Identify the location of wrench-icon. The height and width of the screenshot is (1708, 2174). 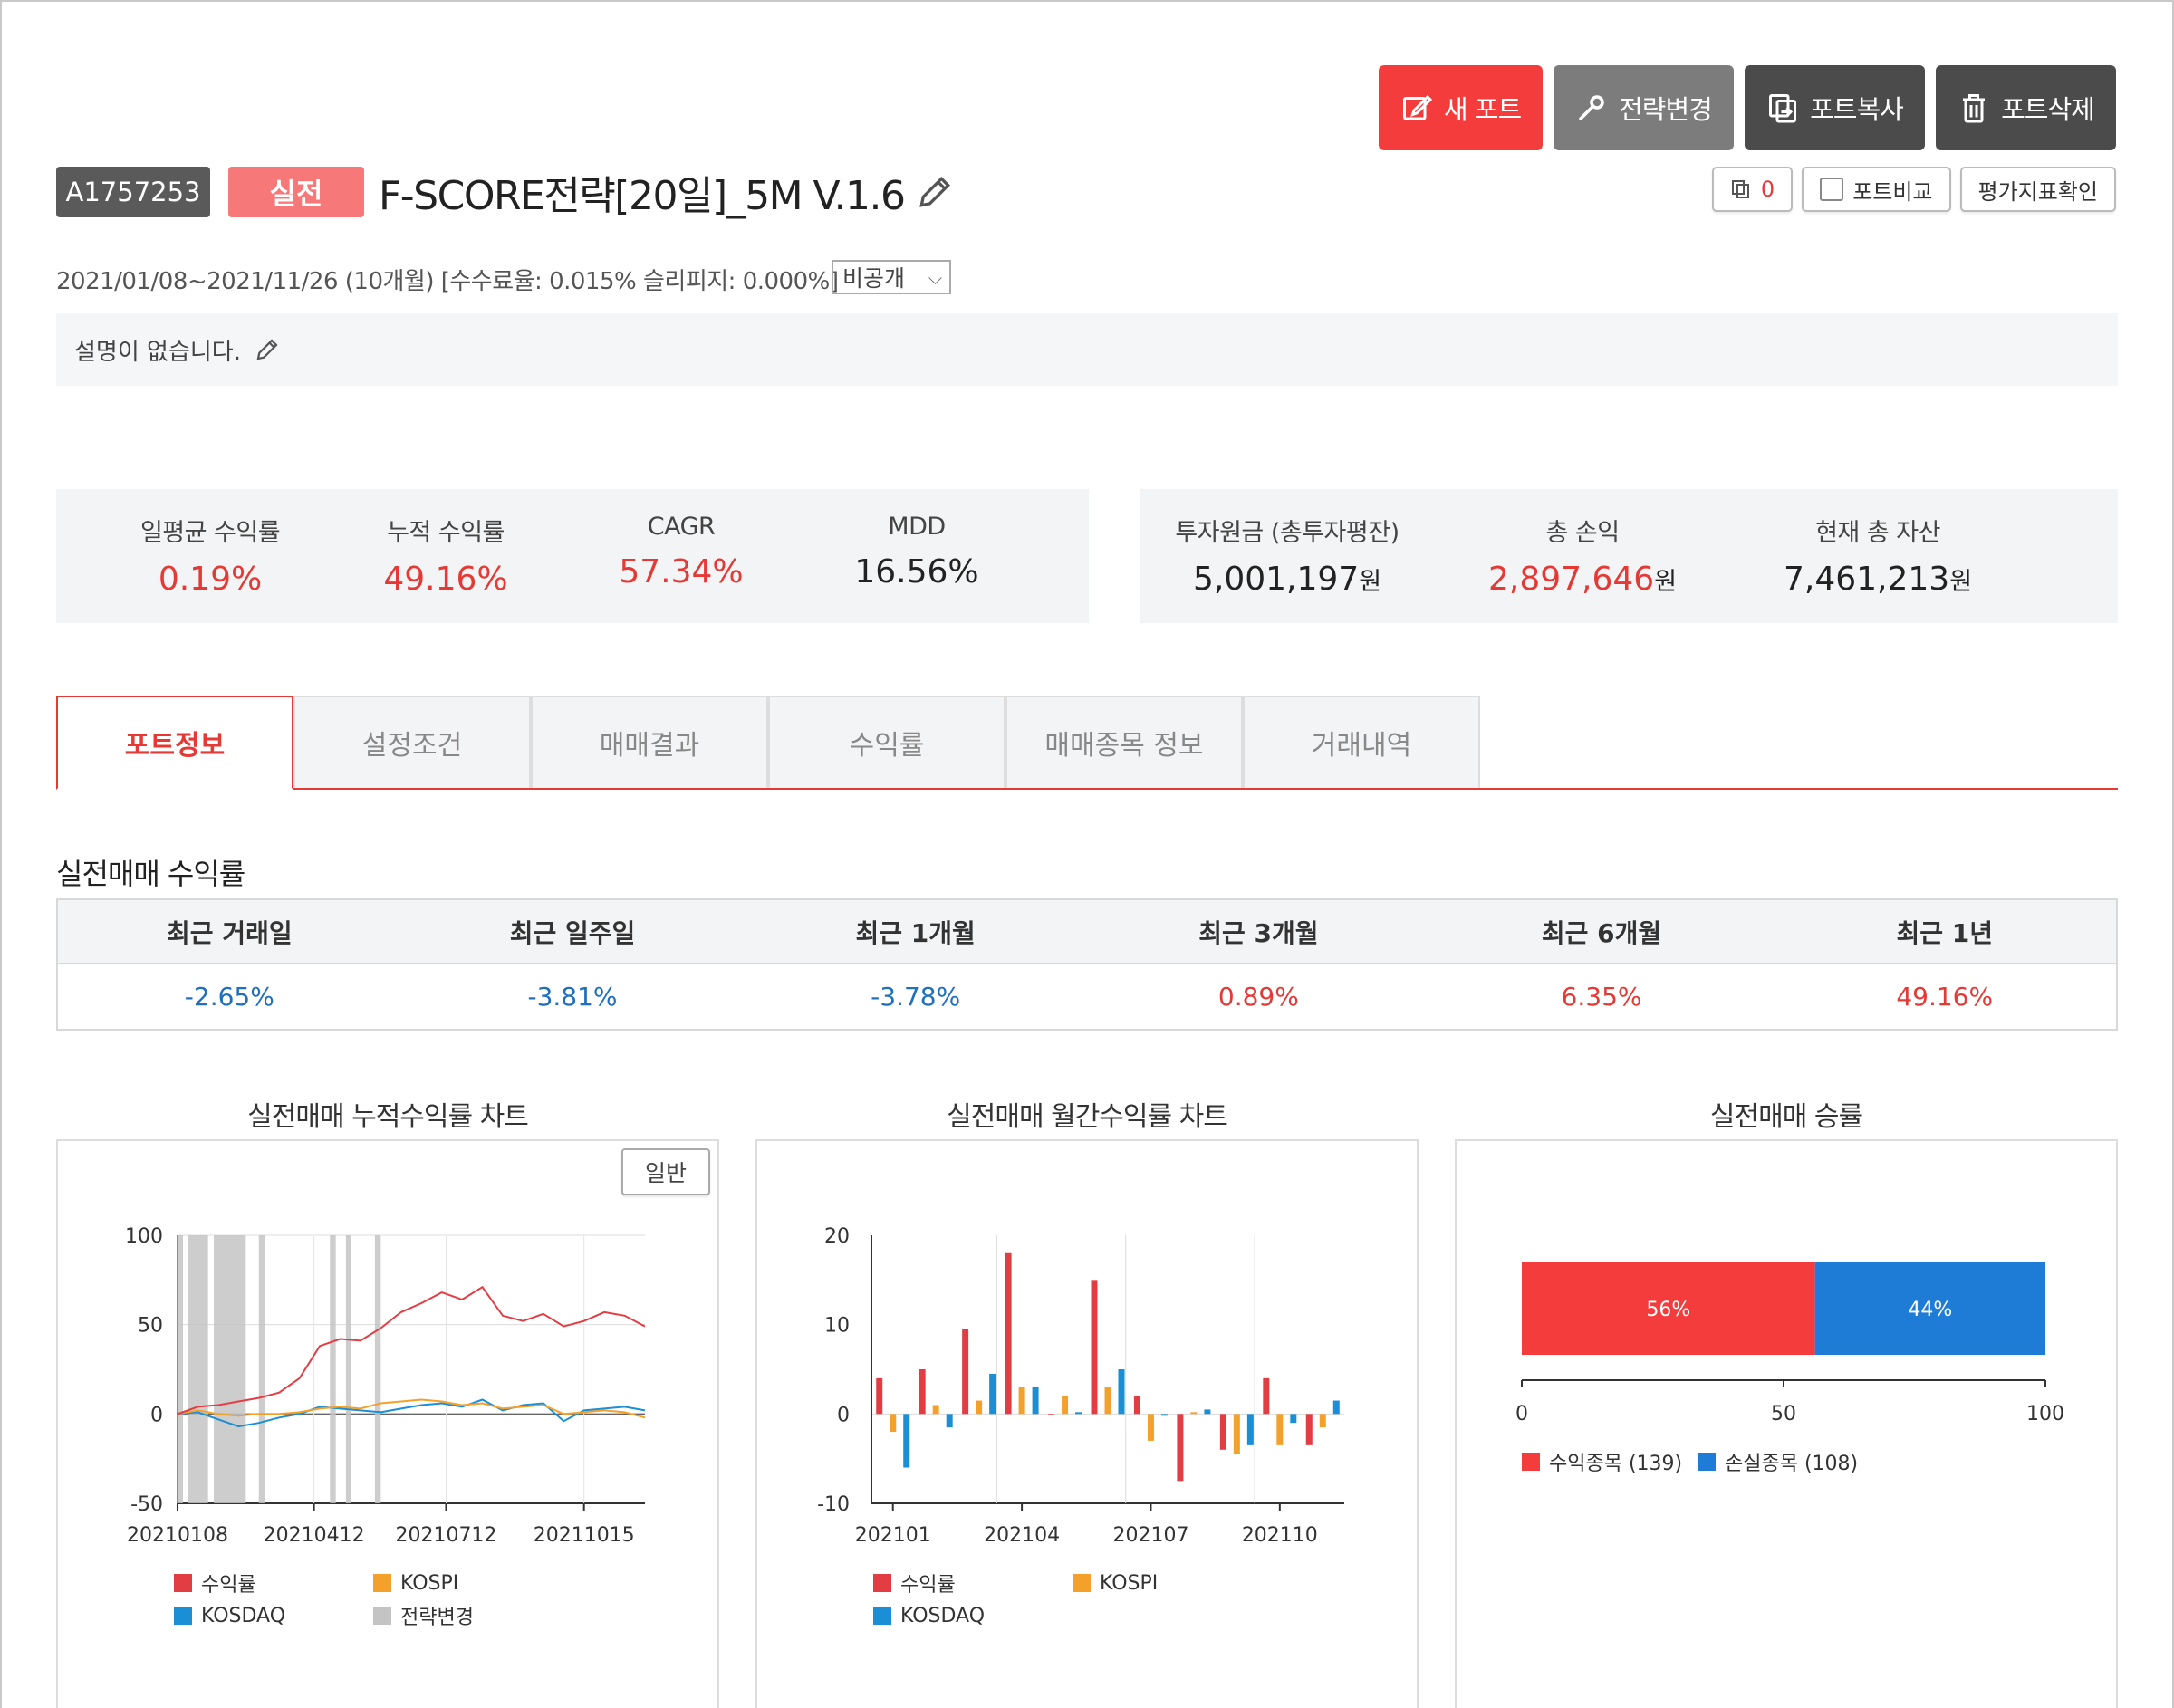
(1591, 107).